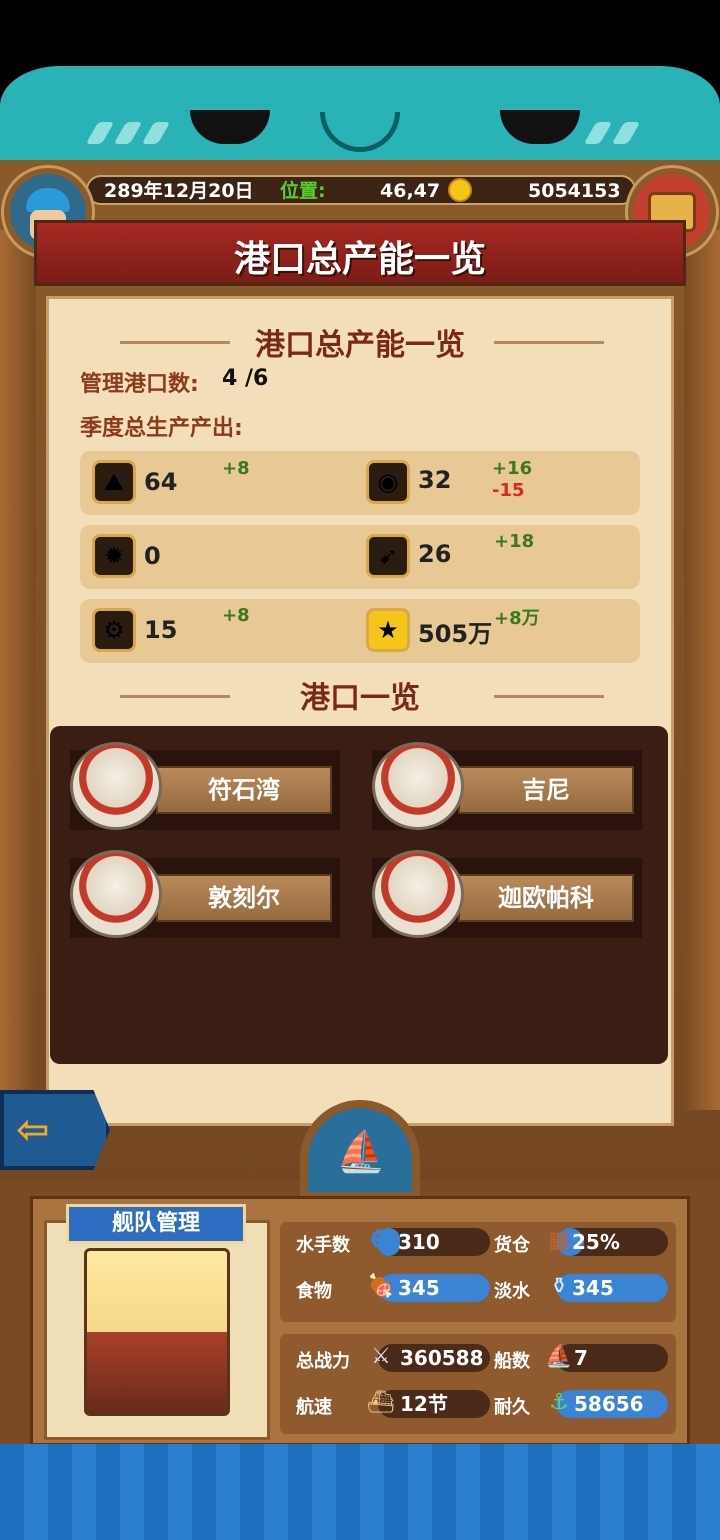 Image resolution: width=720 pixels, height=1540 pixels. What do you see at coordinates (455, 634) in the screenshot?
I see `resource-value: 505万` at bounding box center [455, 634].